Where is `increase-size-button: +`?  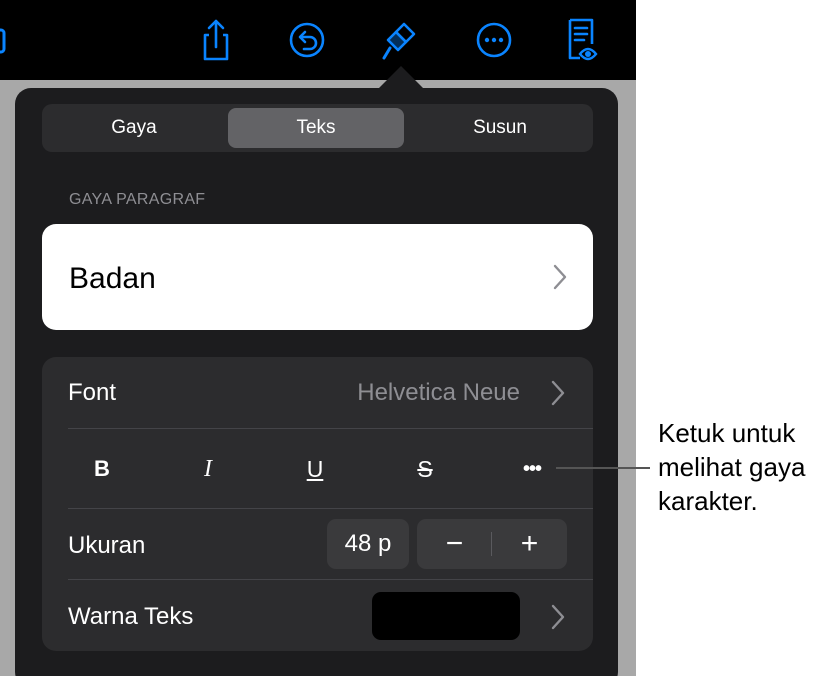 increase-size-button: + is located at coordinates (529, 544).